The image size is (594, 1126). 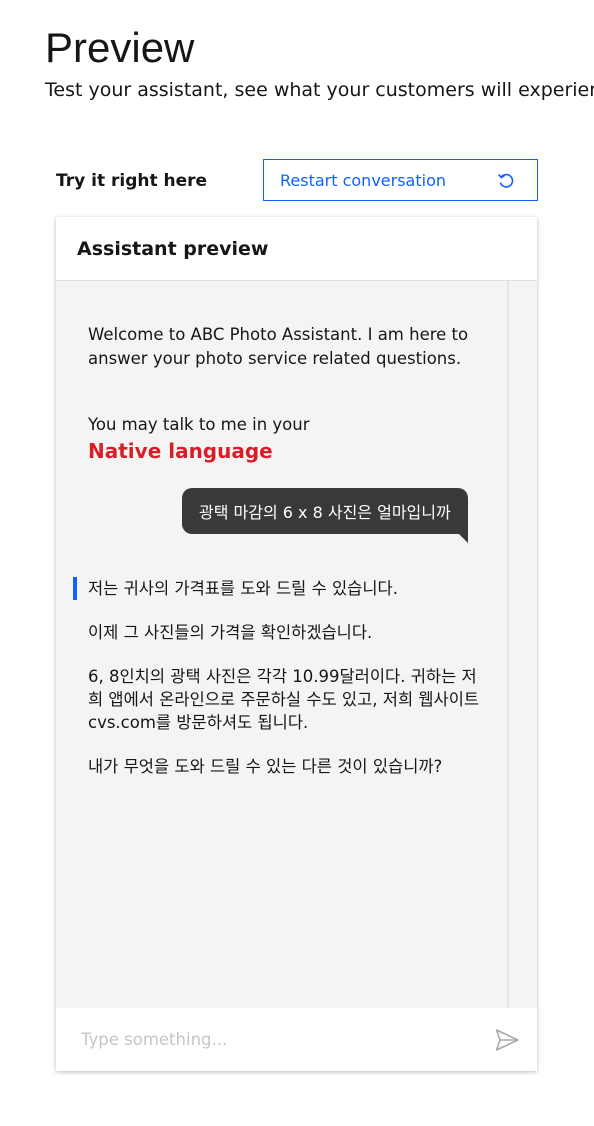 What do you see at coordinates (265, 766) in the screenshot?
I see `reply-paragraph: 내가 무엇을 도와 드릴 수 있는 다른 것이 있습니까?` at bounding box center [265, 766].